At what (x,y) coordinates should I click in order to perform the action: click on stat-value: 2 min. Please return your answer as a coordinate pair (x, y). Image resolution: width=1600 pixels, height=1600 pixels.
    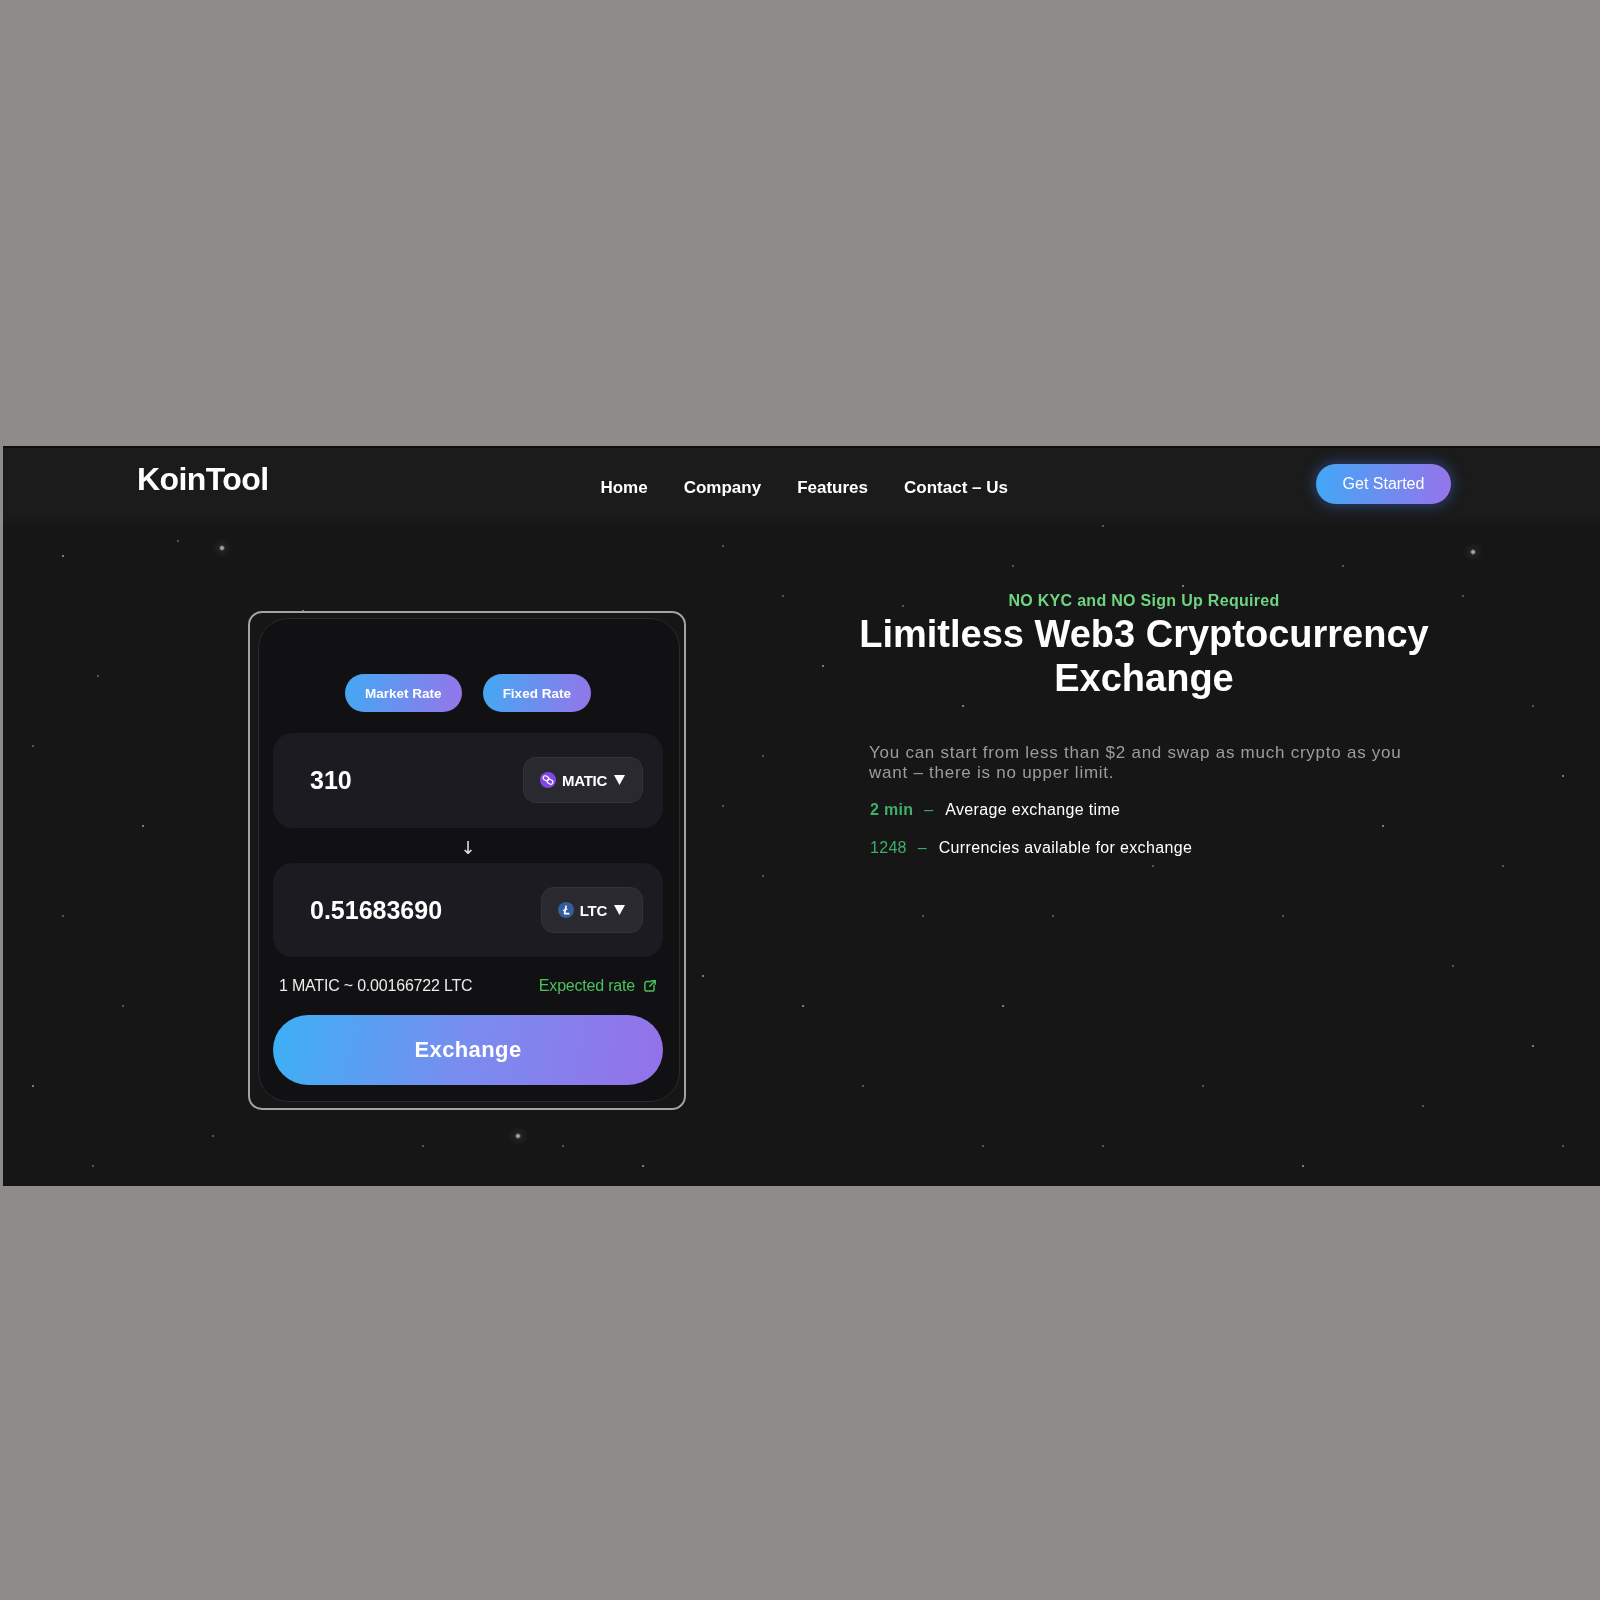
    Looking at the image, I should click on (892, 810).